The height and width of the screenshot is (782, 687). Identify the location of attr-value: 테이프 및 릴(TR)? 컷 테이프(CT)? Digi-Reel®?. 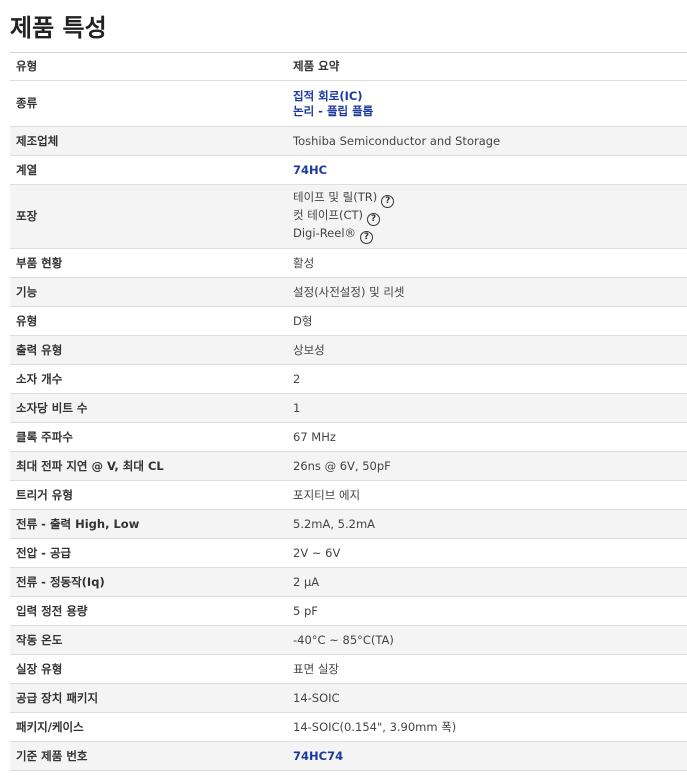
(487, 216).